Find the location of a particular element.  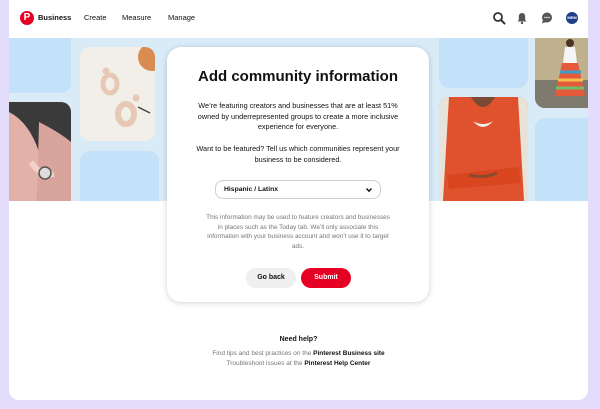

top-navigation: P Business Create Measure Manage MEM is located at coordinates (298, 19).